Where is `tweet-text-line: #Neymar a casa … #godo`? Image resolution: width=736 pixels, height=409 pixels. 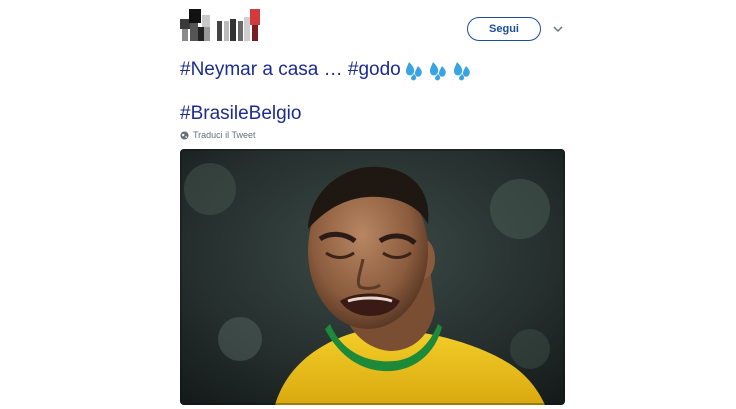 tweet-text-line: #Neymar a casa … #godo is located at coordinates (328, 70).